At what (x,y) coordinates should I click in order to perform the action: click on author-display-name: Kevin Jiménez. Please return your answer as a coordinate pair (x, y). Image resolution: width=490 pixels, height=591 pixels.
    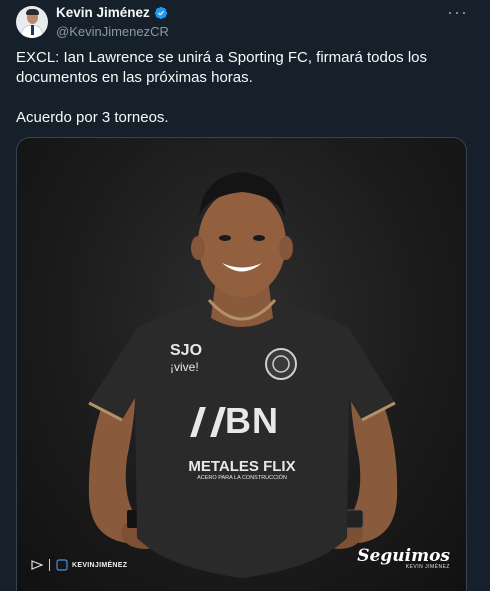
    Looking at the image, I should click on (103, 12).